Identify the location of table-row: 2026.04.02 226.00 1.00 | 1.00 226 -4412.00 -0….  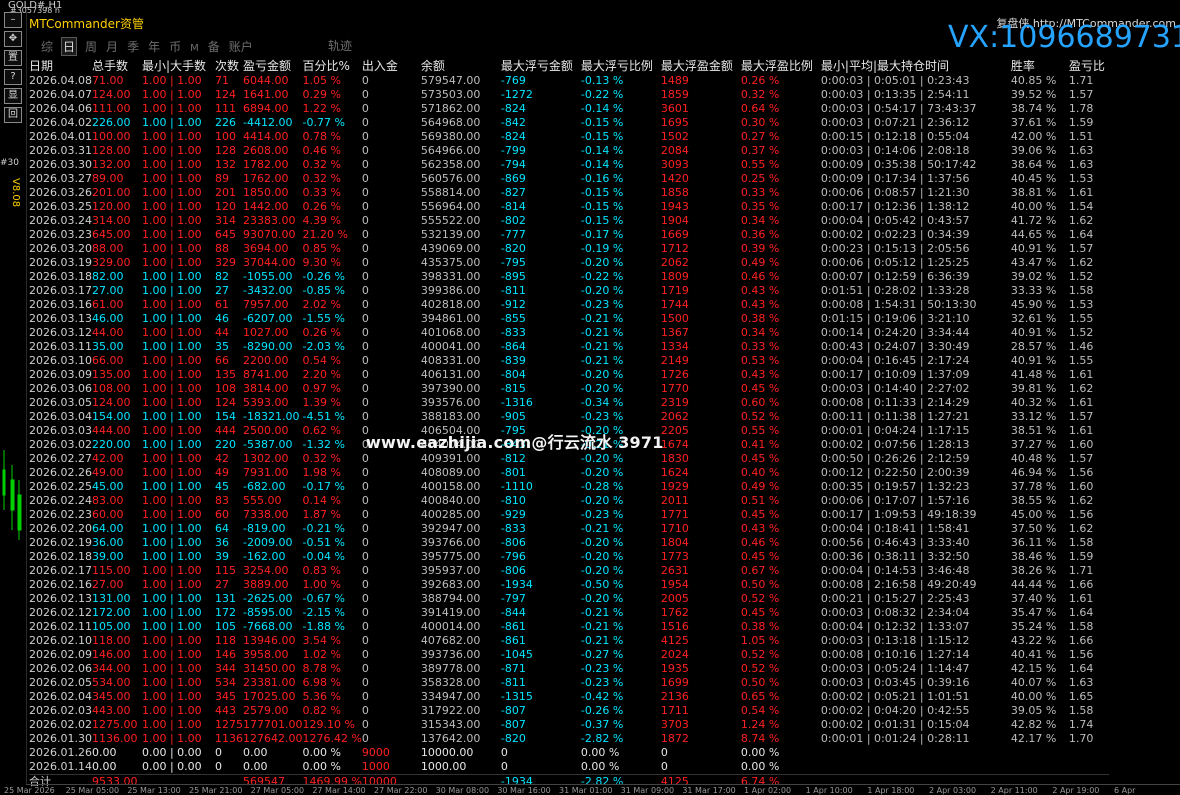
(569, 123).